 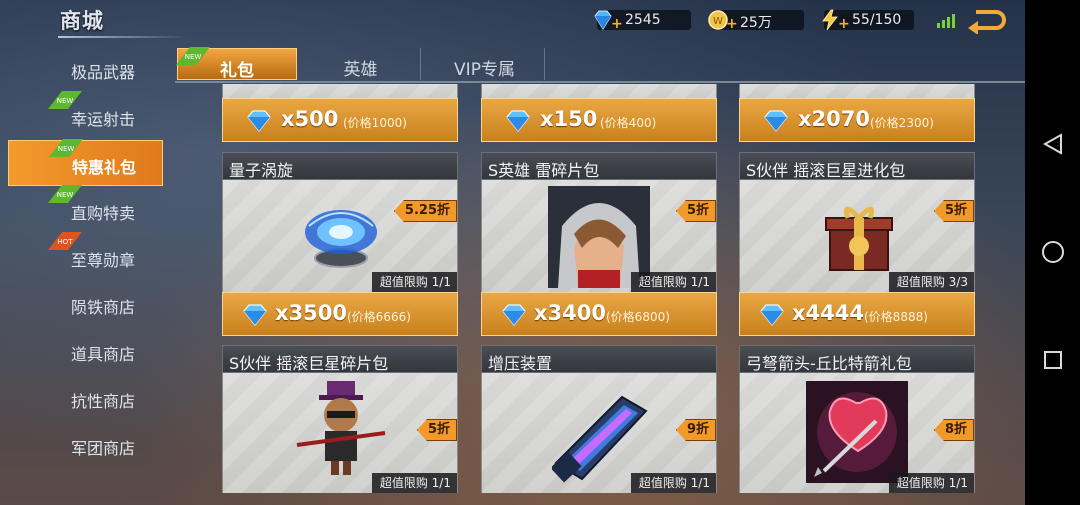 I want to click on rockstar-bear-image, so click(x=341, y=428).